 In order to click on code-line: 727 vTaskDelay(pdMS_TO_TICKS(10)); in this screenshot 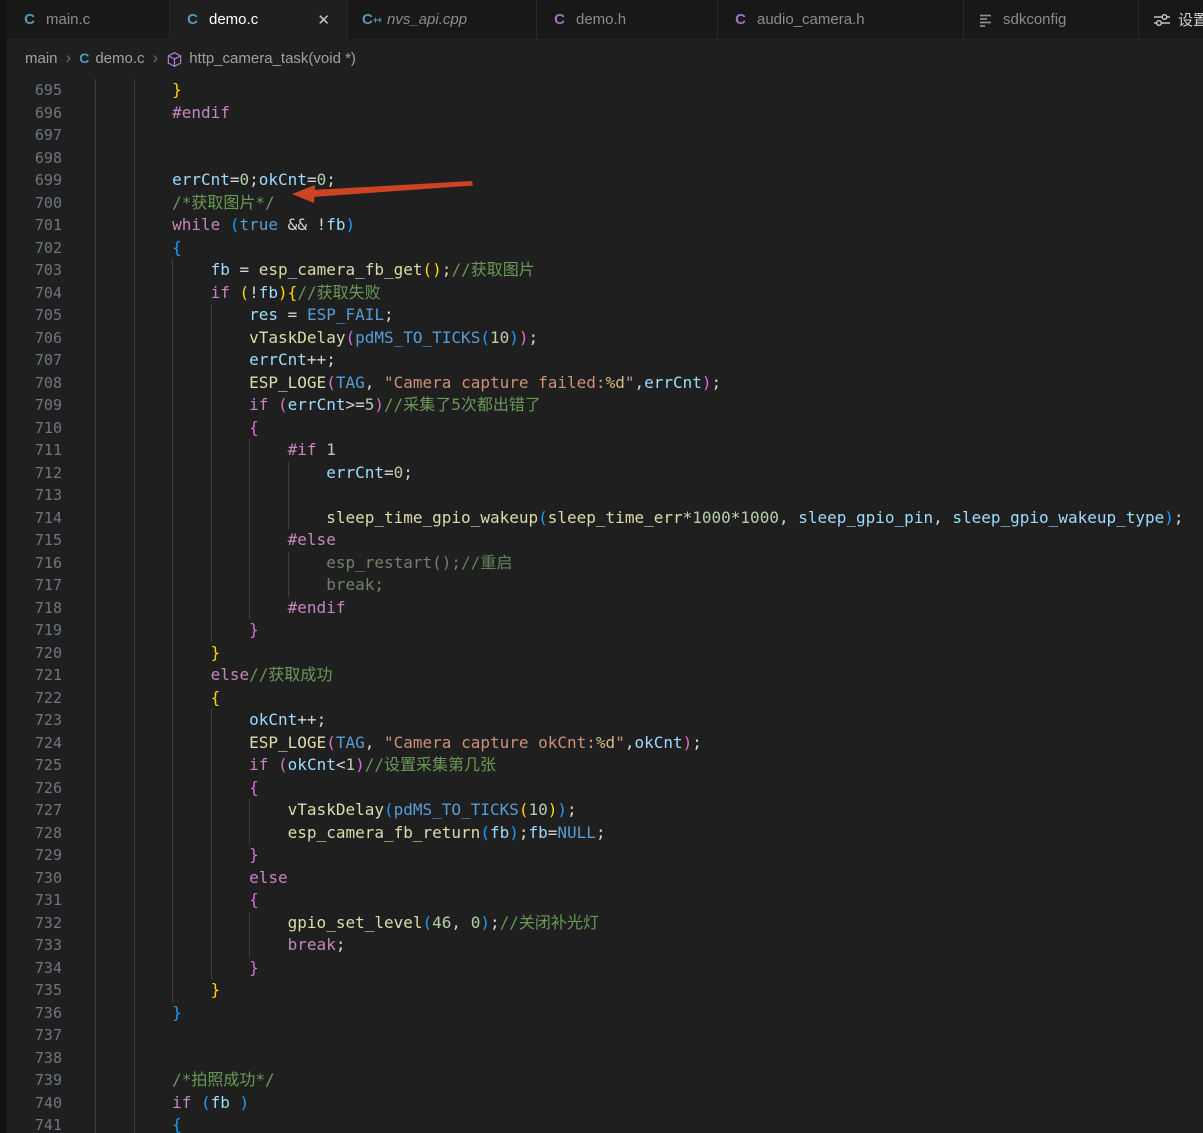, I will do `click(601, 810)`.